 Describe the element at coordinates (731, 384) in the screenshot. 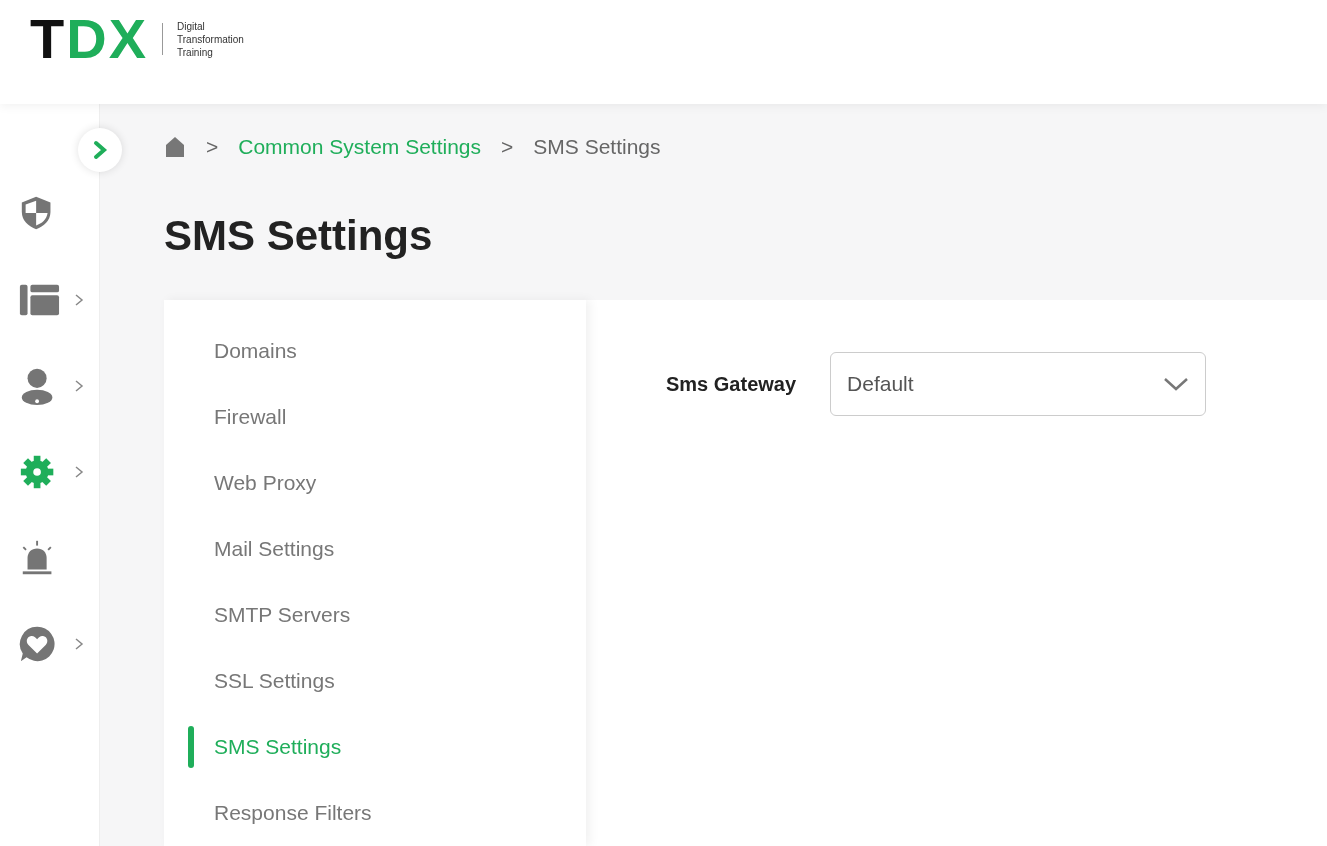

I see `field-label: Sms Gateway` at that location.